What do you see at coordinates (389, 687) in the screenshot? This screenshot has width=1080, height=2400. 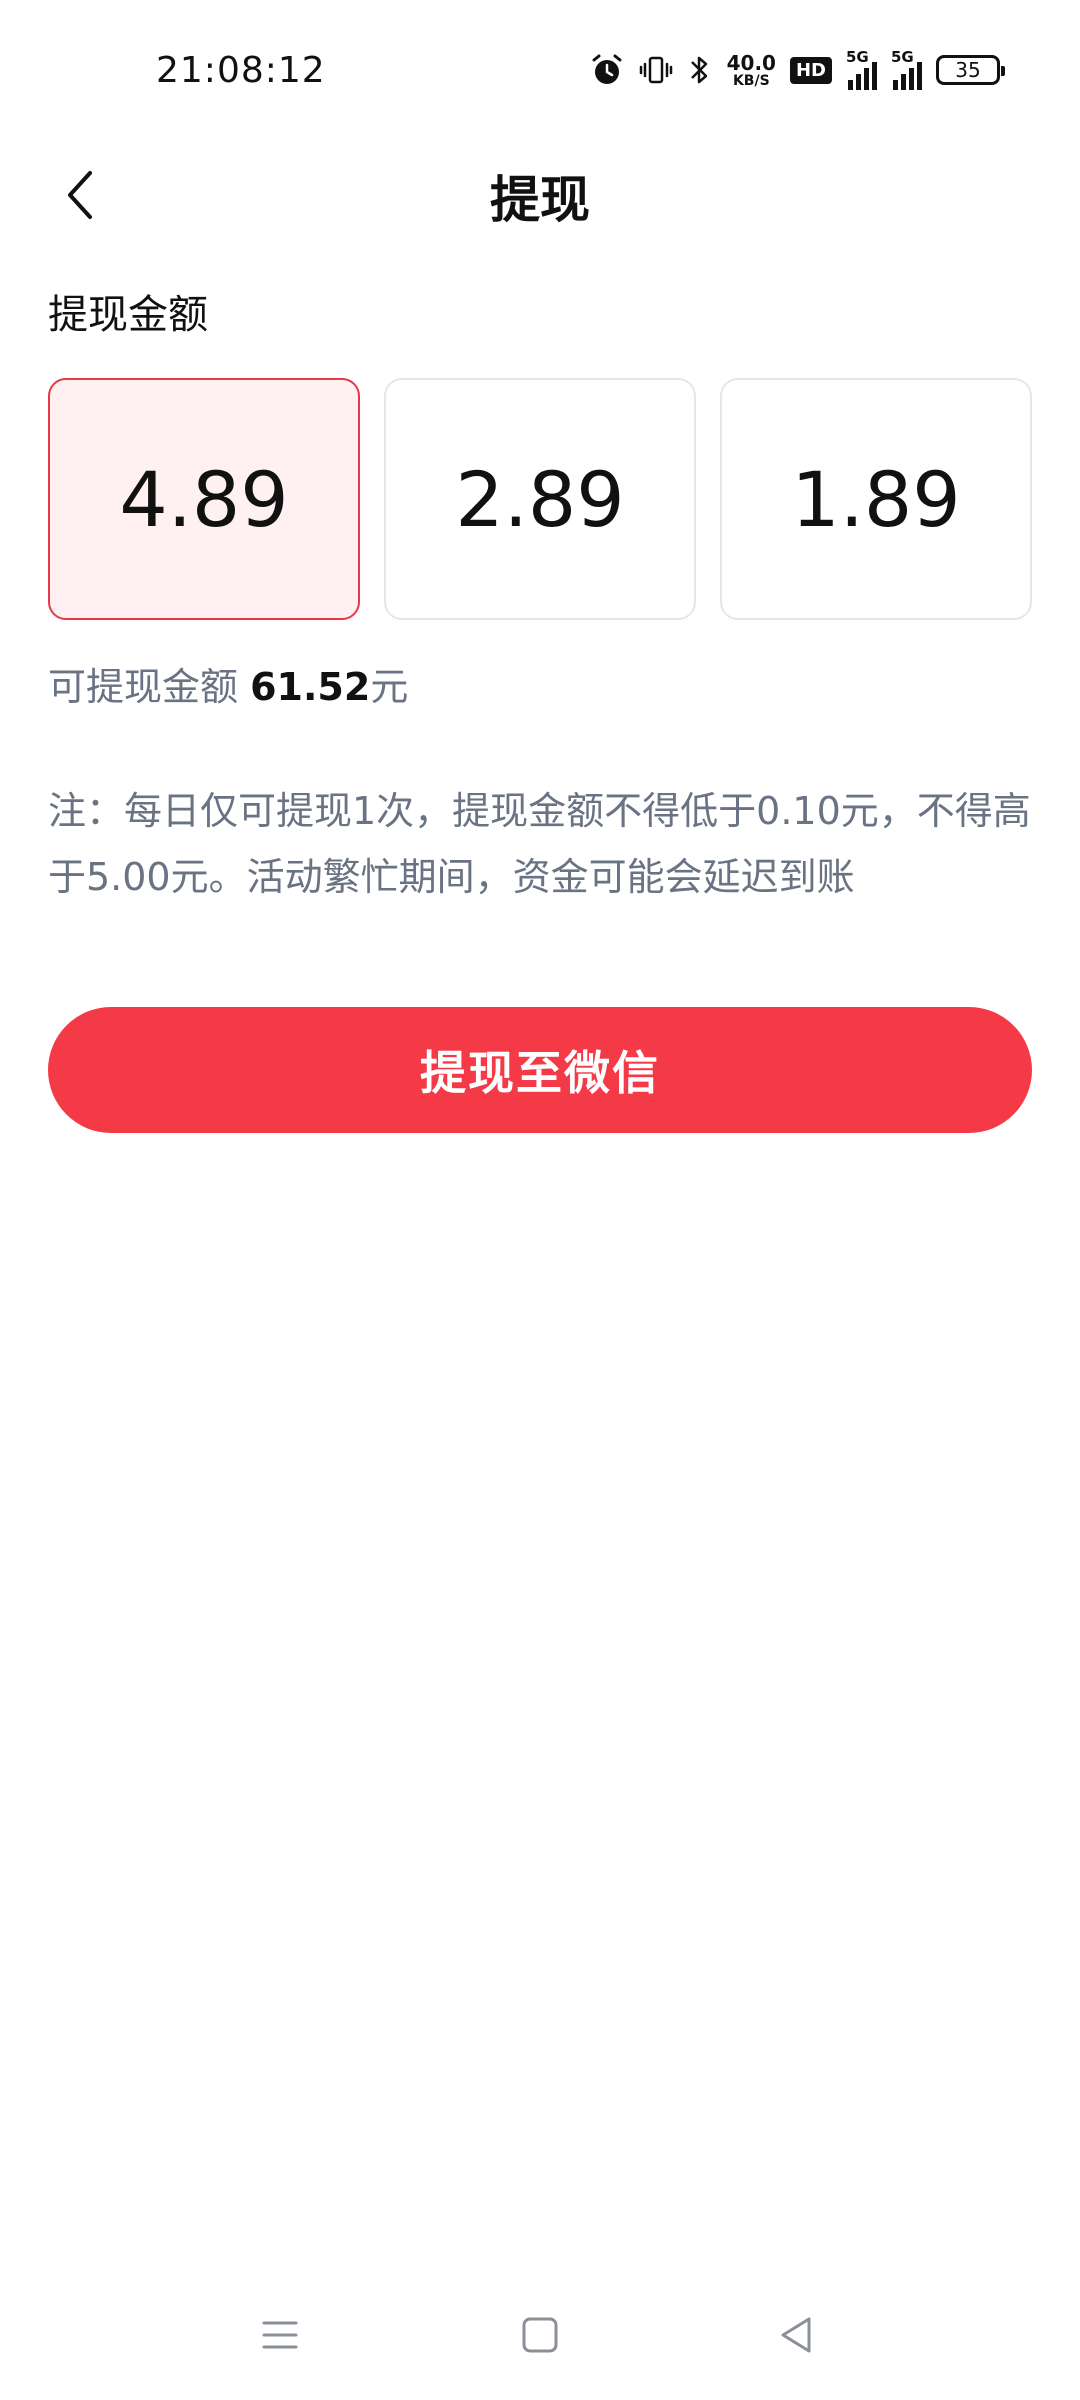 I see `available-unit: 元` at bounding box center [389, 687].